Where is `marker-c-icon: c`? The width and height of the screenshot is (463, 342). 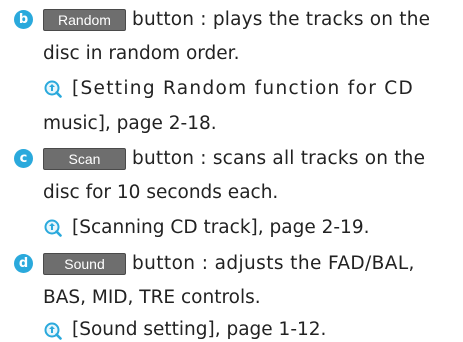
marker-c-icon: c is located at coordinates (23, 158).